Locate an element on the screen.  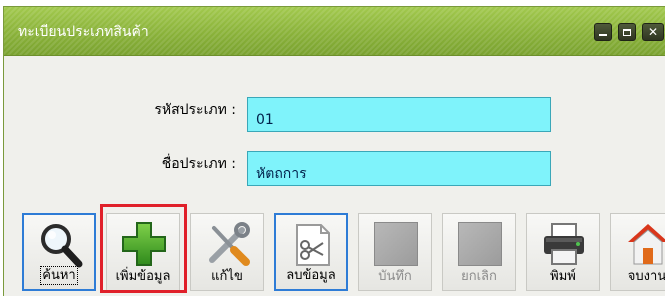
save-disabled-icon is located at coordinates (396, 244).